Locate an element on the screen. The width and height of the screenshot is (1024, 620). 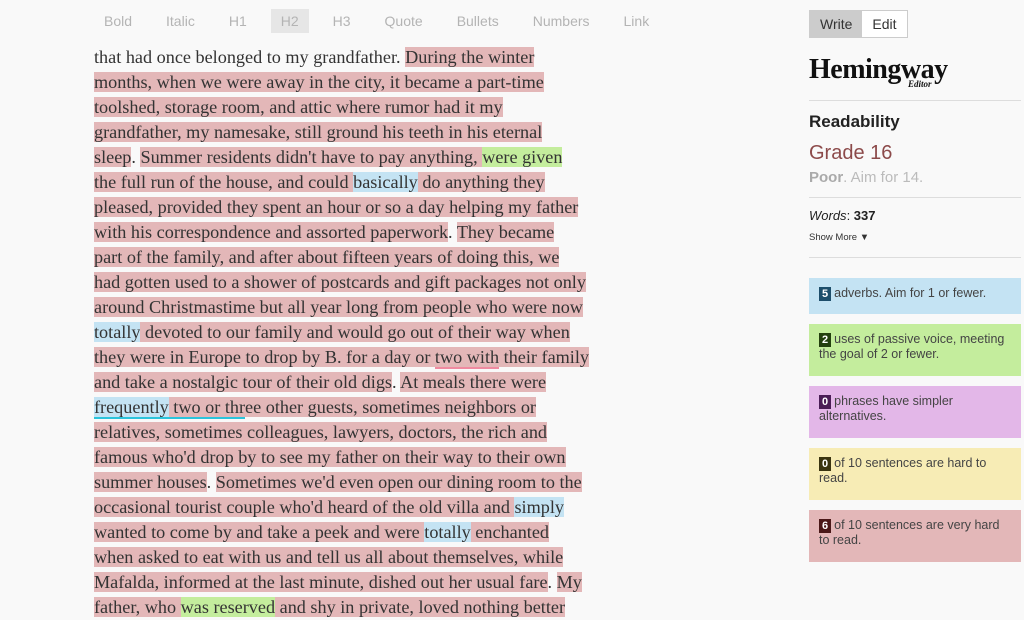
very-hard-sentences-card: 6 of 10 sentences are very hard to read. is located at coordinates (915, 536).